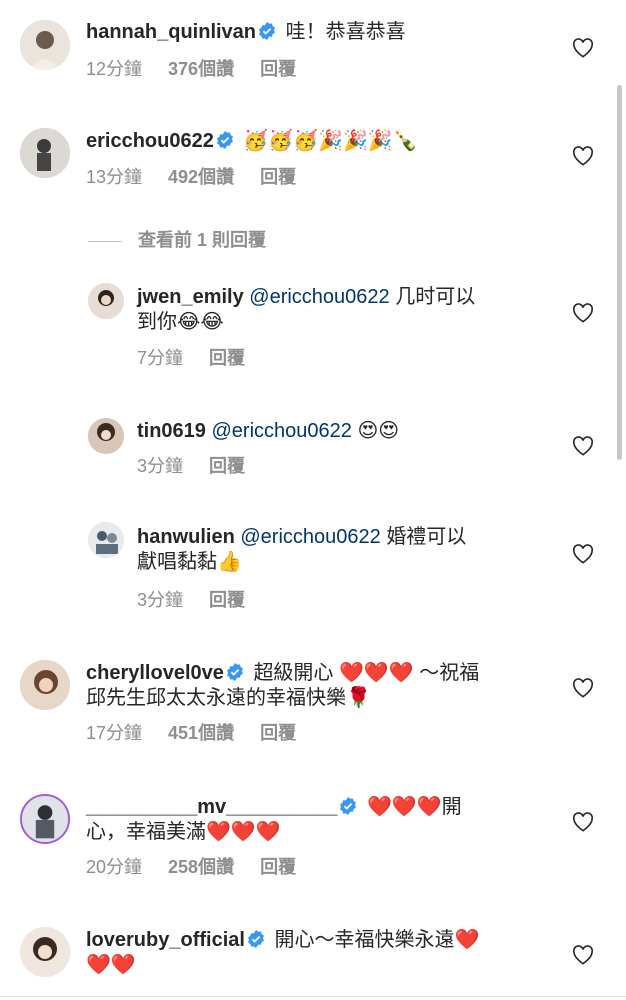  I want to click on comment-text: 几时可以, so click(435, 297).